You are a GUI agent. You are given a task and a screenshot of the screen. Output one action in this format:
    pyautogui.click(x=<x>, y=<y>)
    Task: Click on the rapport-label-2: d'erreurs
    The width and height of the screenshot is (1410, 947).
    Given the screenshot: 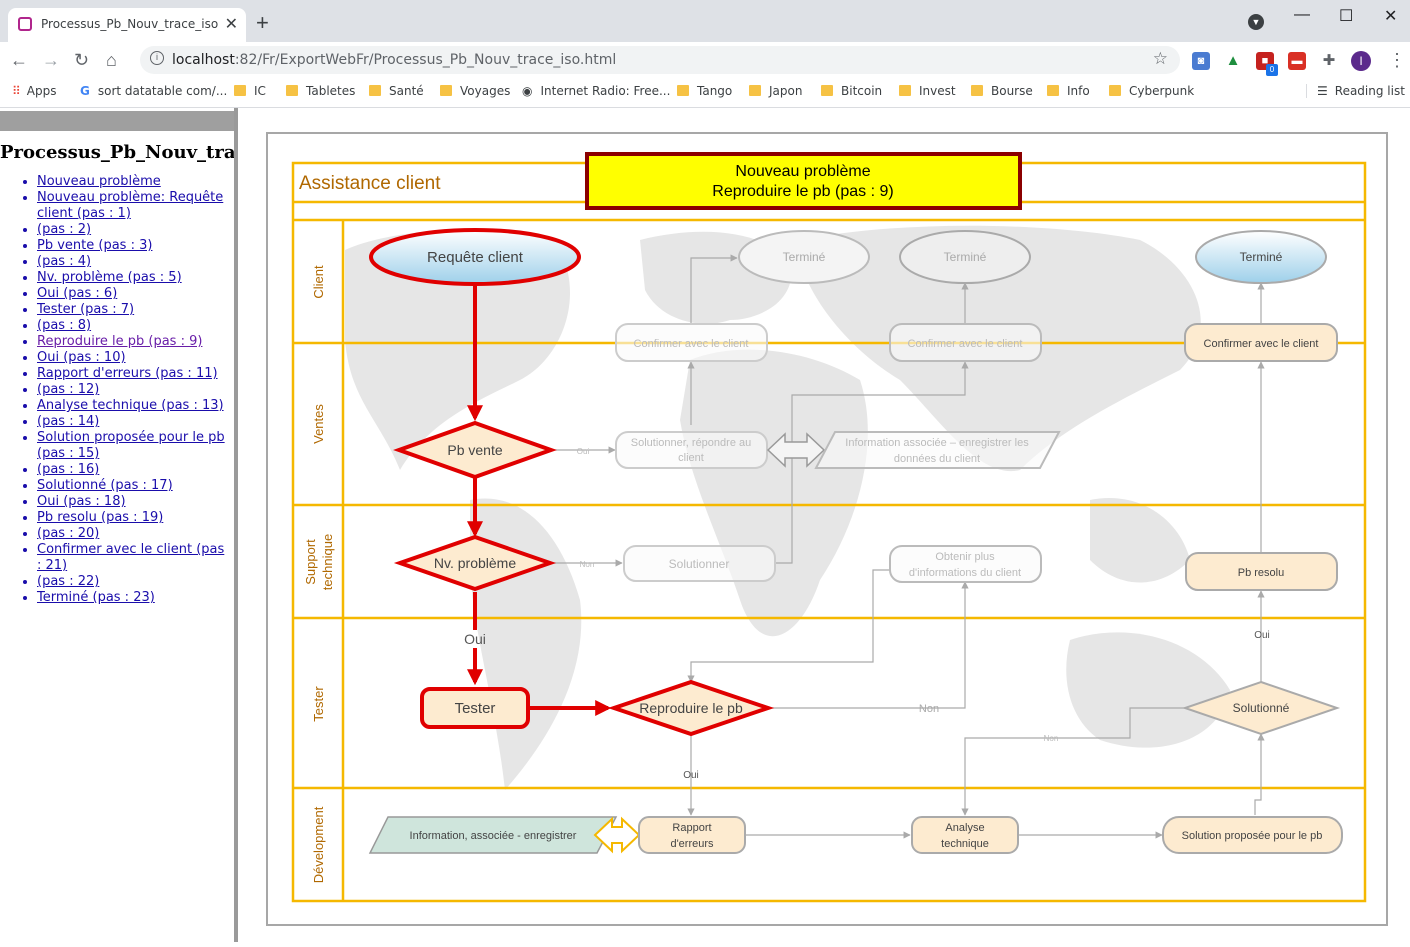 What is the action you would take?
    pyautogui.click(x=692, y=844)
    